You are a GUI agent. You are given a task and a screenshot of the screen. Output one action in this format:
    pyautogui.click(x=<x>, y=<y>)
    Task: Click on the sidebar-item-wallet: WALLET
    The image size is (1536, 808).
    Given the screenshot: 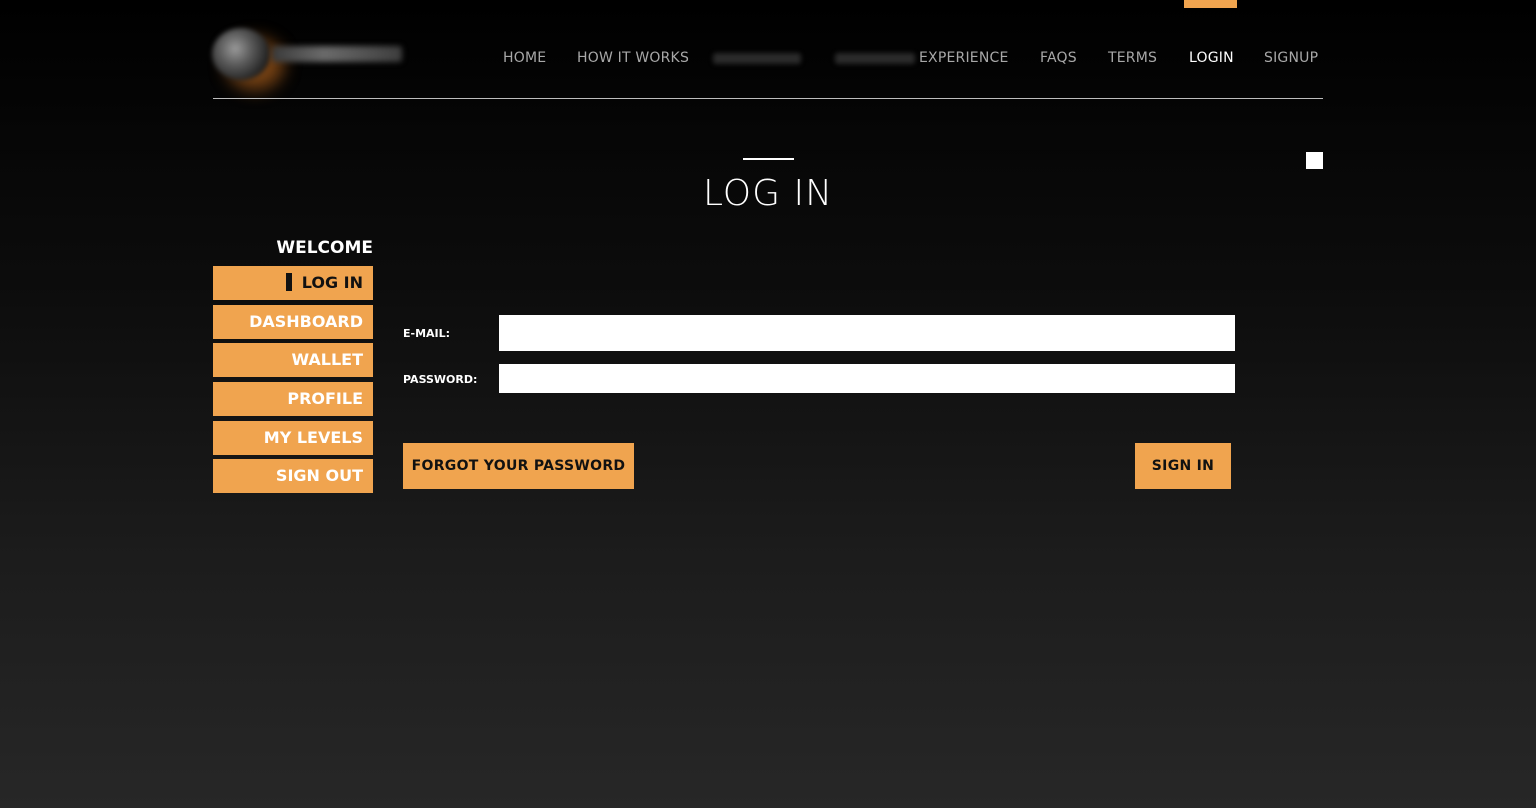 What is the action you would take?
    pyautogui.click(x=293, y=360)
    